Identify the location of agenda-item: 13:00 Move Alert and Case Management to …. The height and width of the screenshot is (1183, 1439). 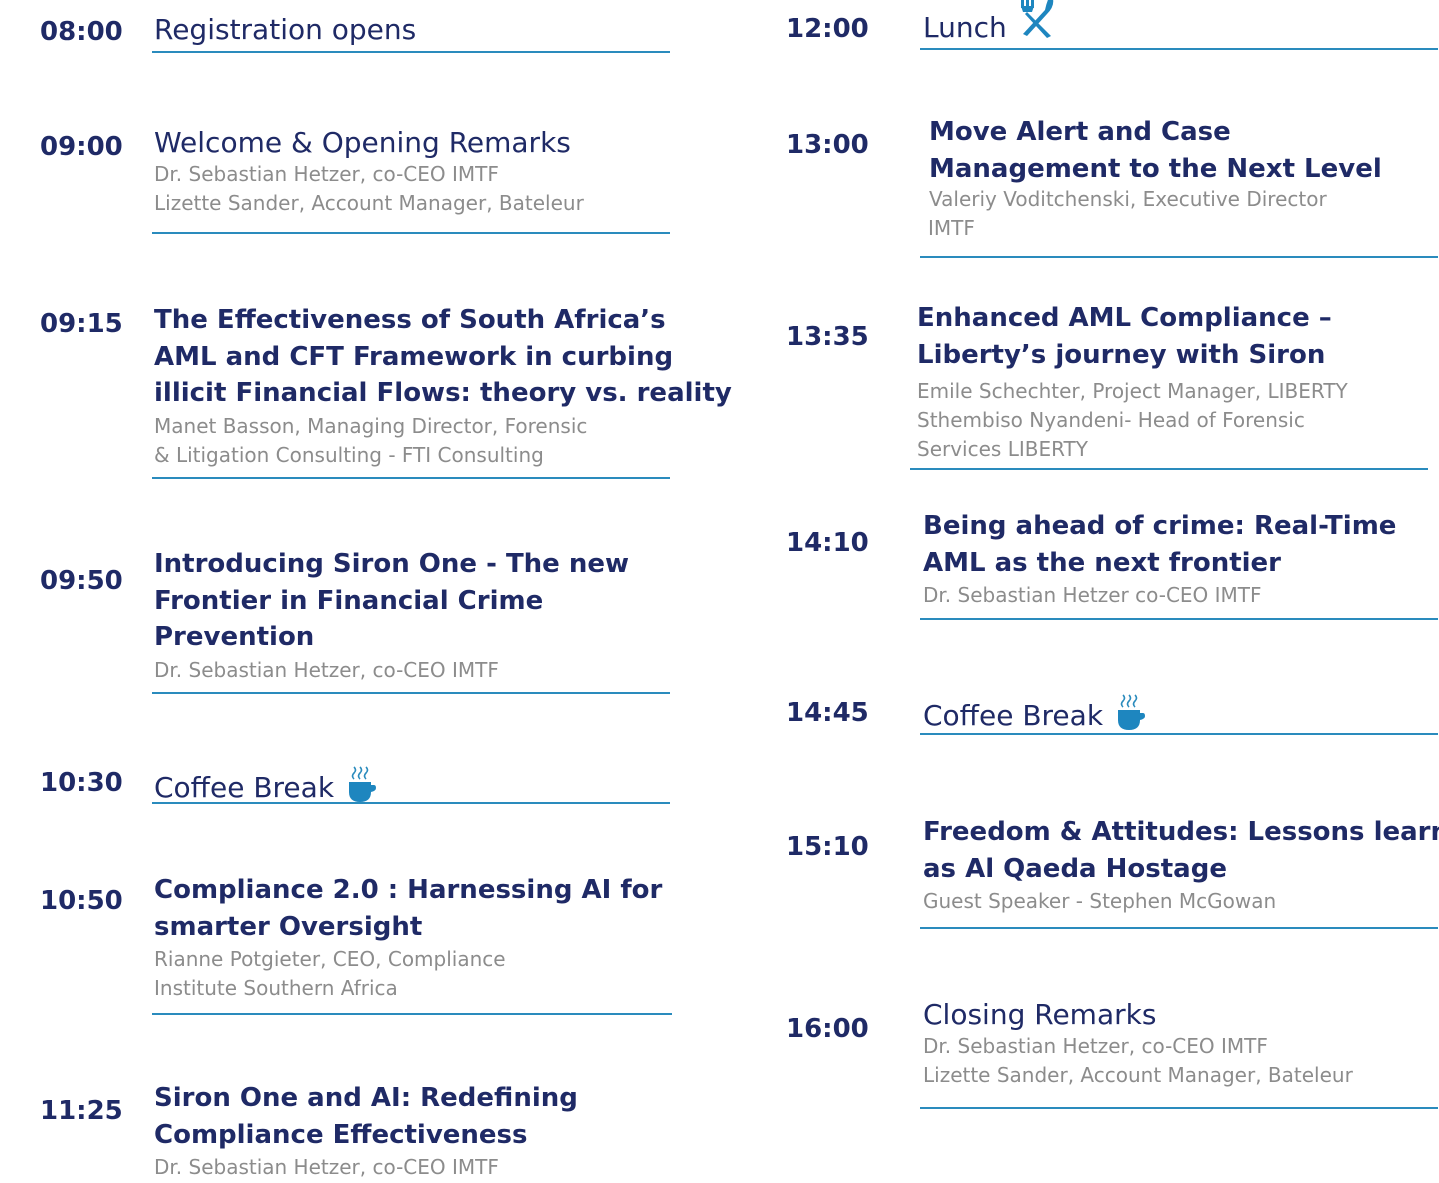
(1111, 187).